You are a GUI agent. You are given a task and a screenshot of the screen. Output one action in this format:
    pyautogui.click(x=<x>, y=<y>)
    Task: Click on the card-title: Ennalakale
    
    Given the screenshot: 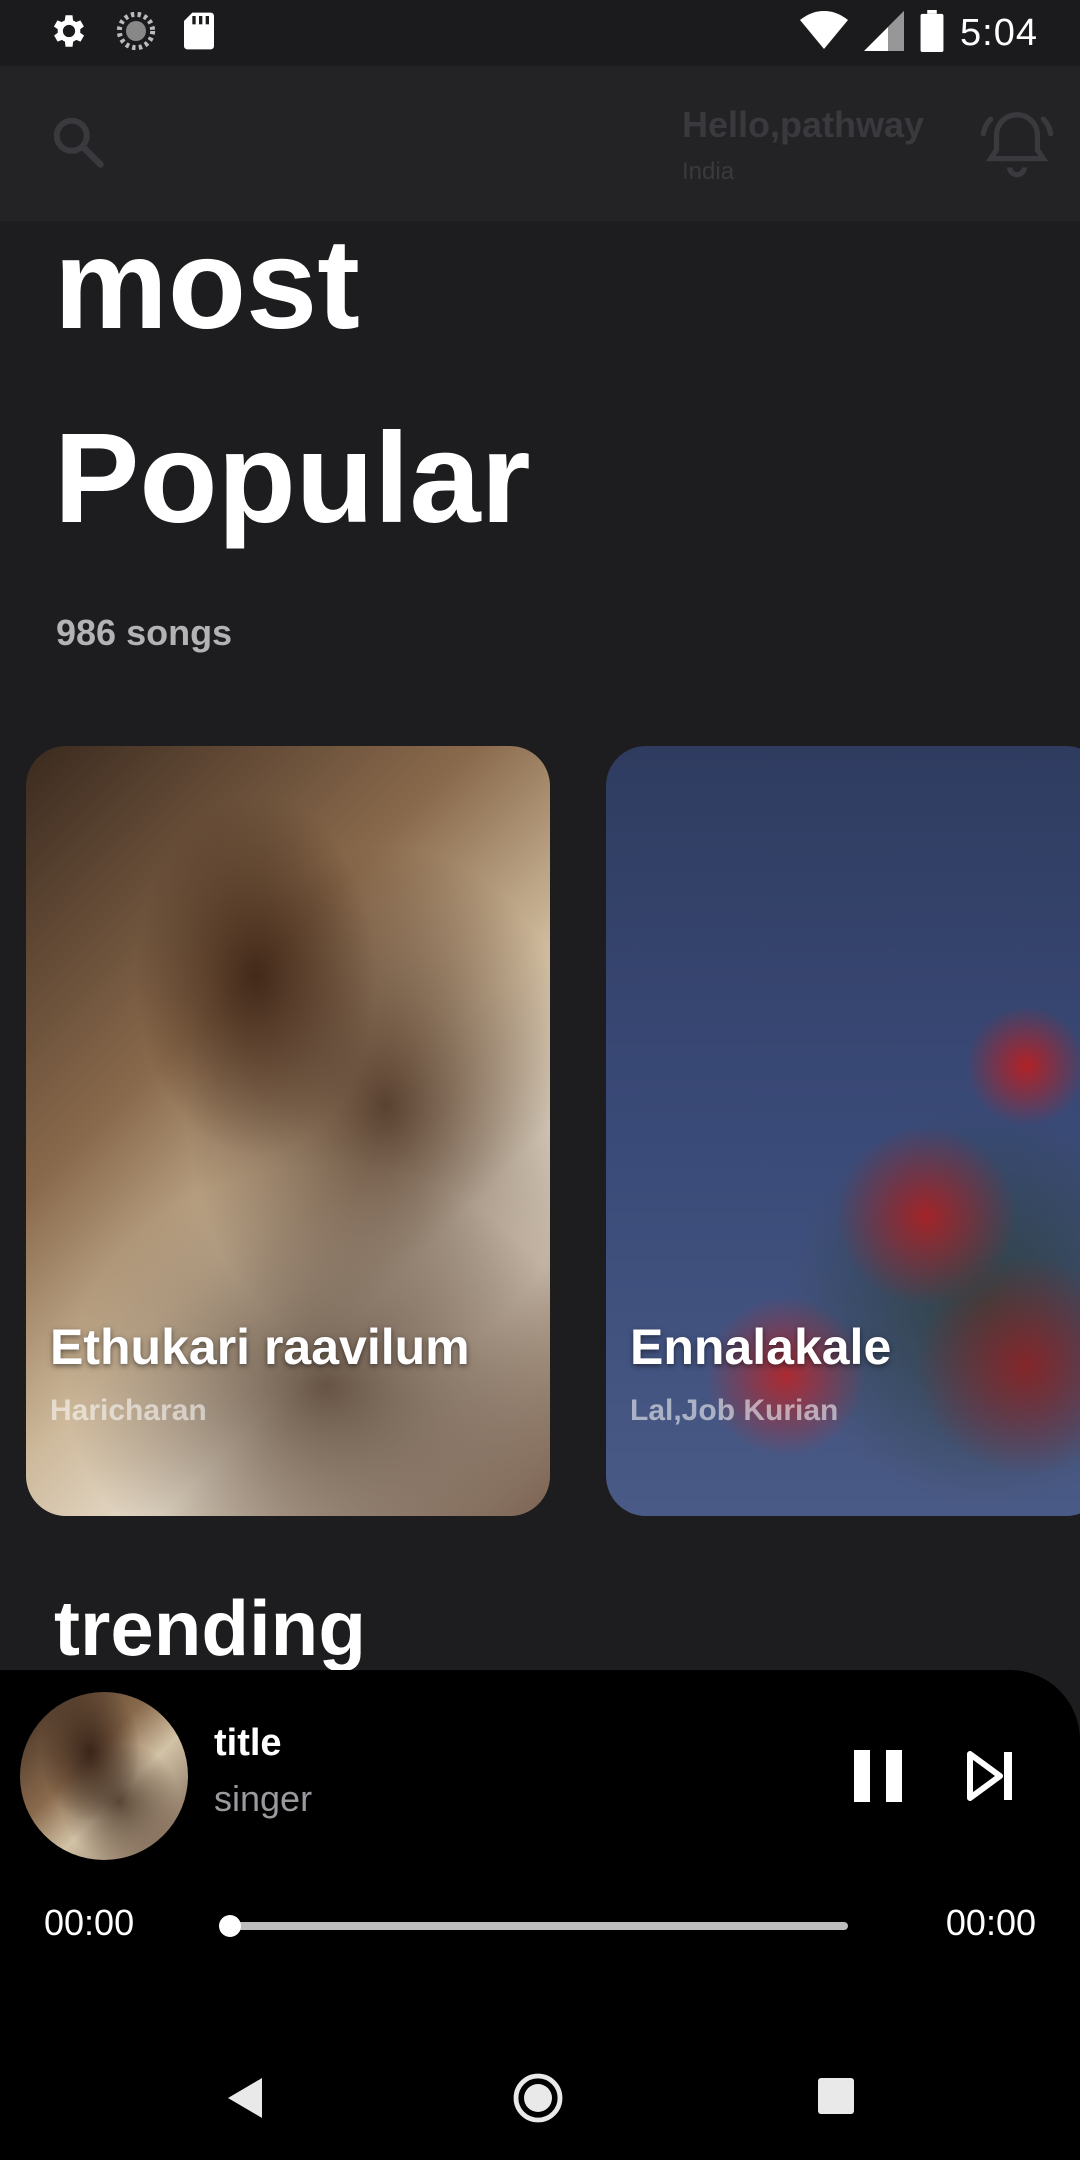 What is the action you would take?
    pyautogui.click(x=761, y=1347)
    